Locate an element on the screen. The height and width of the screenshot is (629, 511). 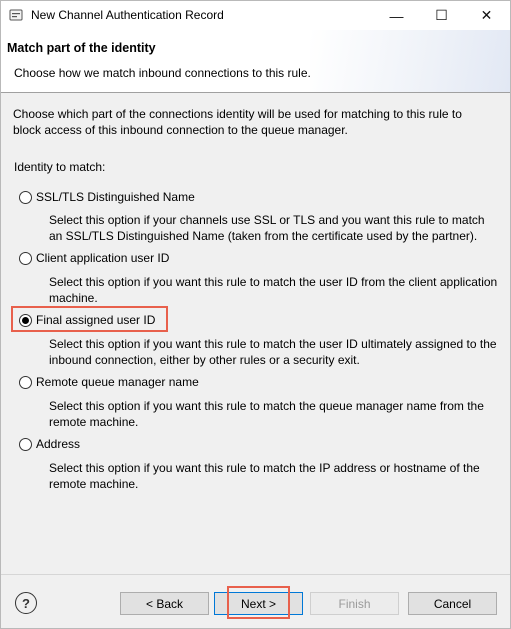
option-label: Client application user ID is located at coordinates (103, 258).